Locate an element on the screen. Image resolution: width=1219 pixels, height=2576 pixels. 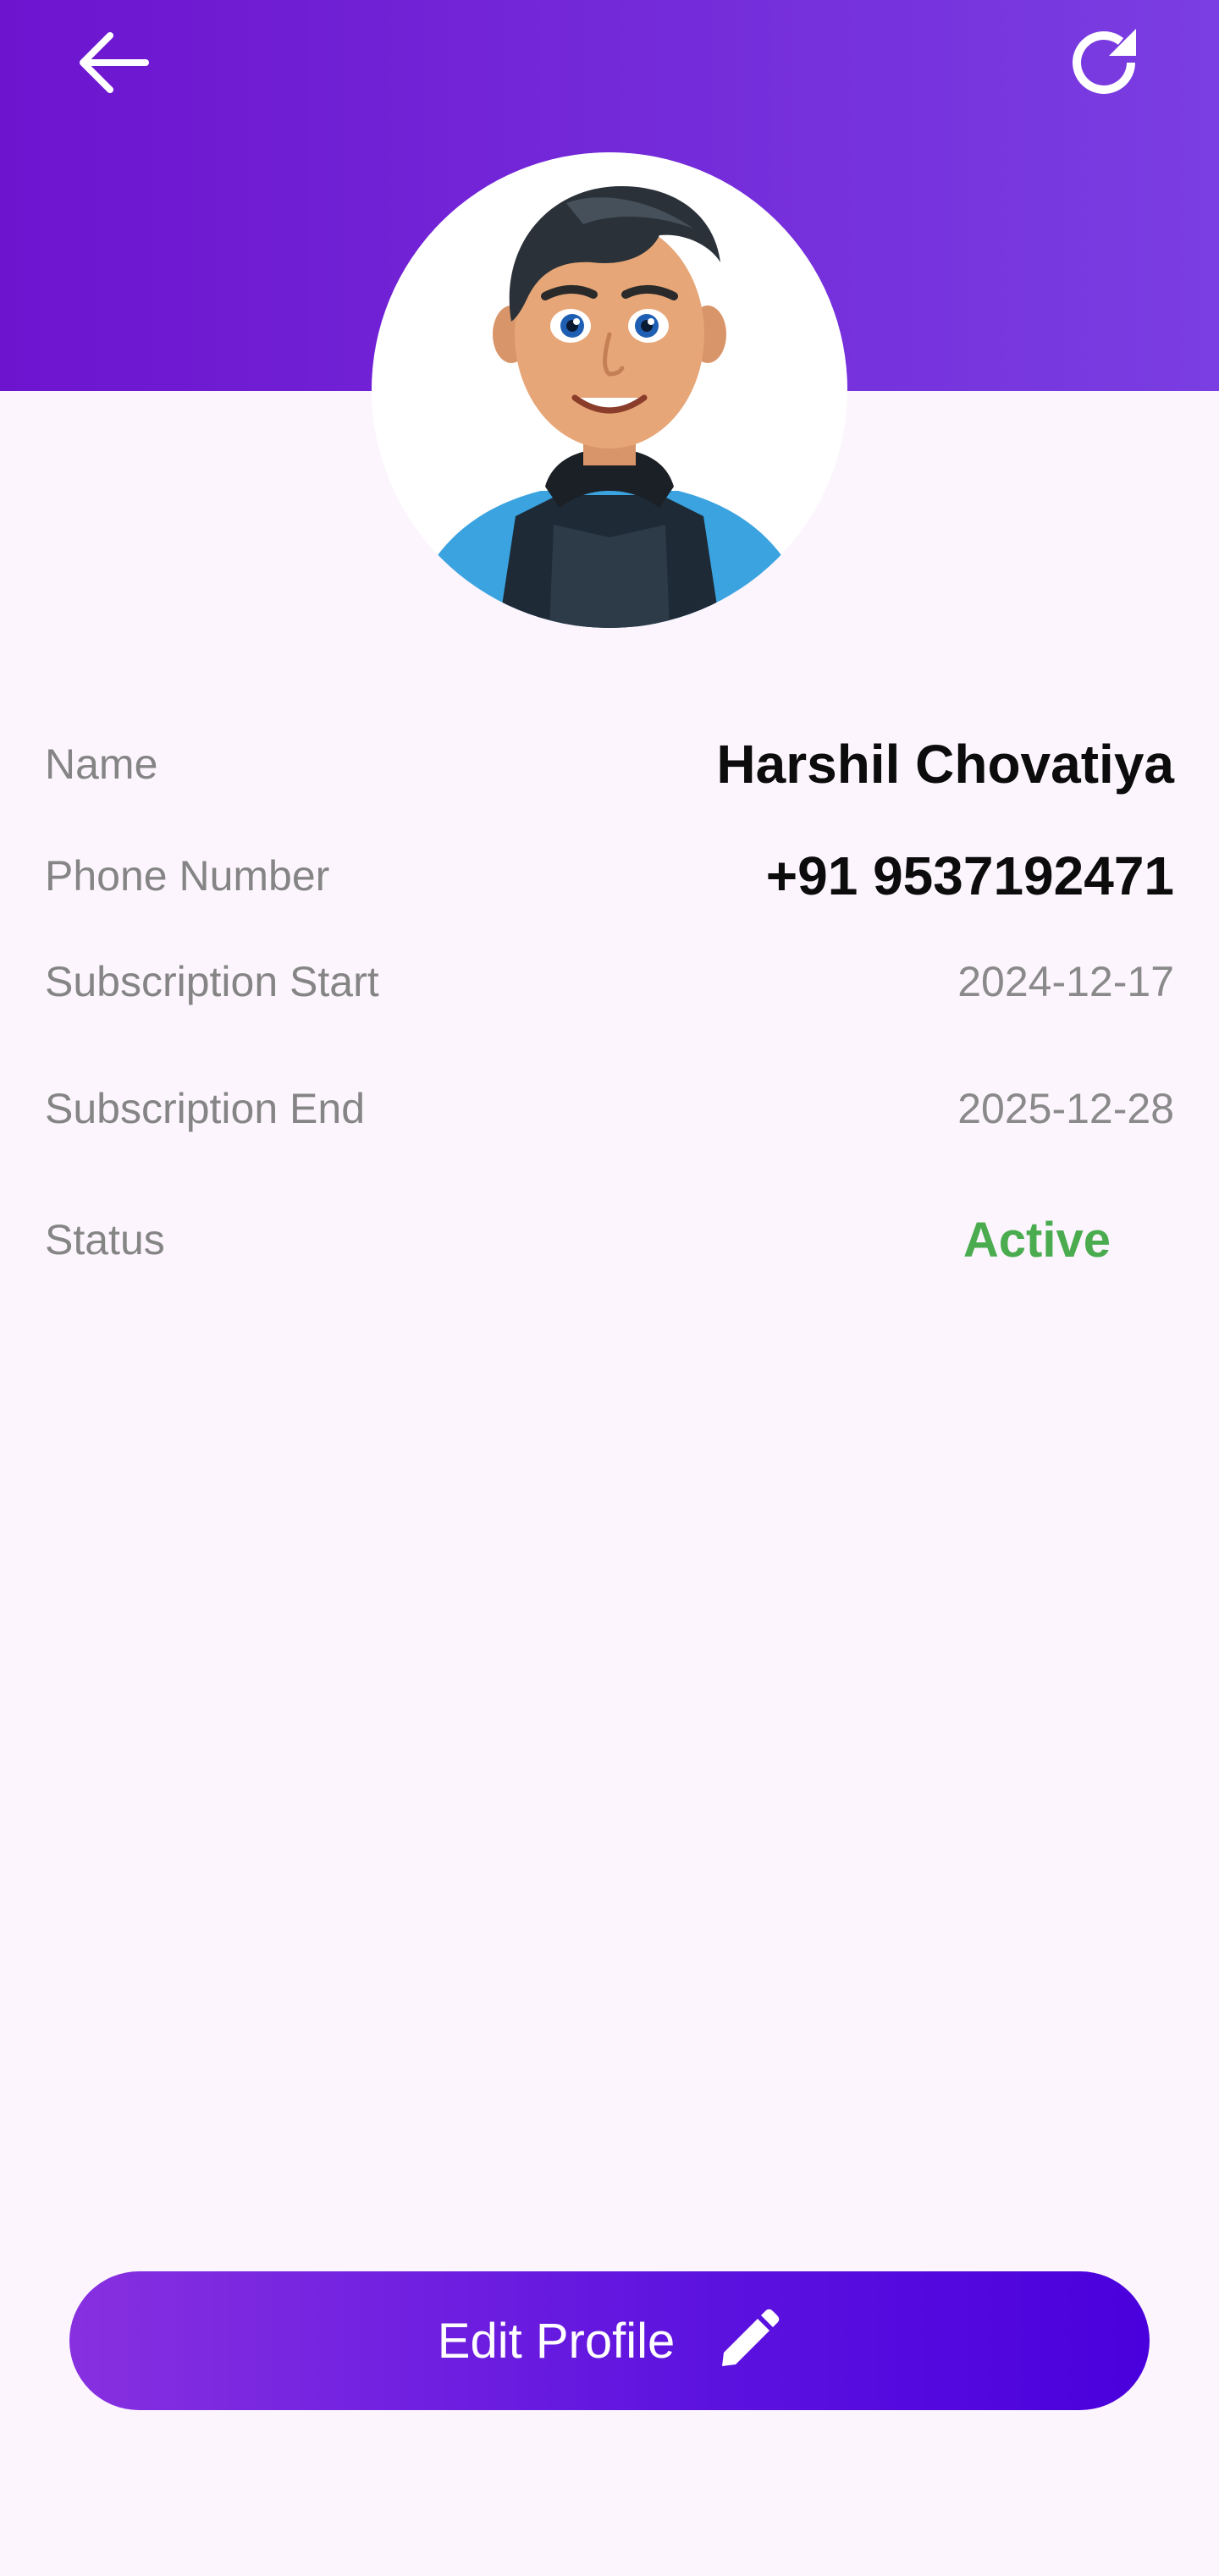
status-label: Status is located at coordinates (105, 1239).